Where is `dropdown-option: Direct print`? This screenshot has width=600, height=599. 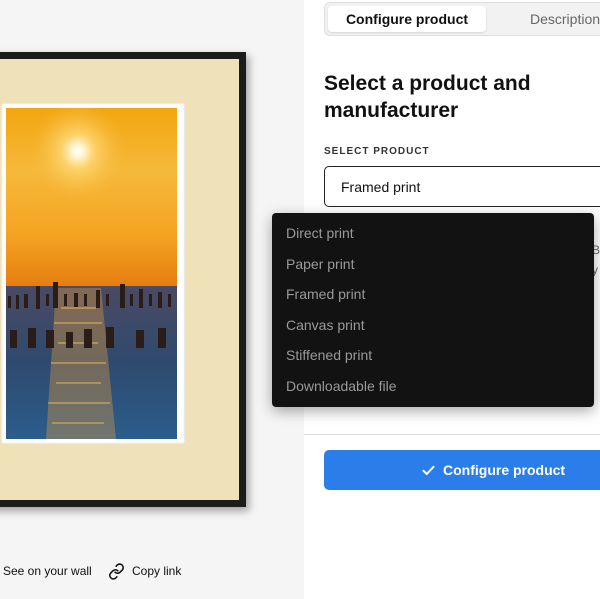
dropdown-option: Direct print is located at coordinates (433, 233).